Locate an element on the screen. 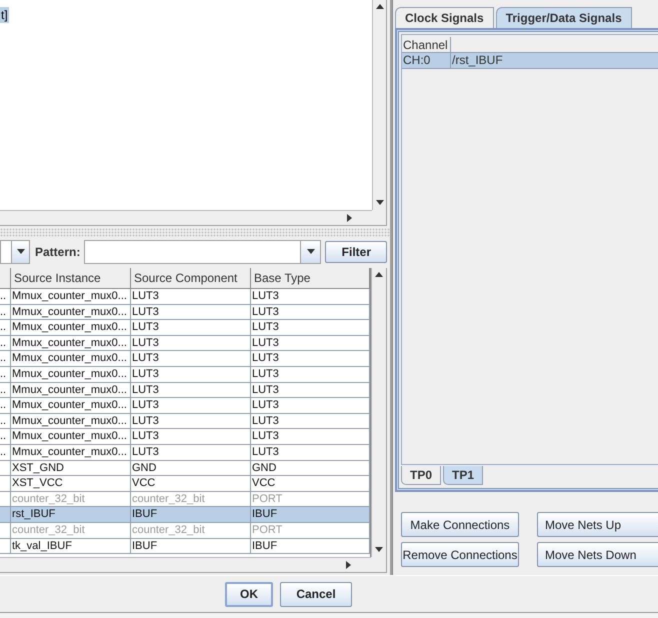 Image resolution: width=658 pixels, height=618 pixels. table-row: XST_VCC VCC VCC is located at coordinates (185, 484).